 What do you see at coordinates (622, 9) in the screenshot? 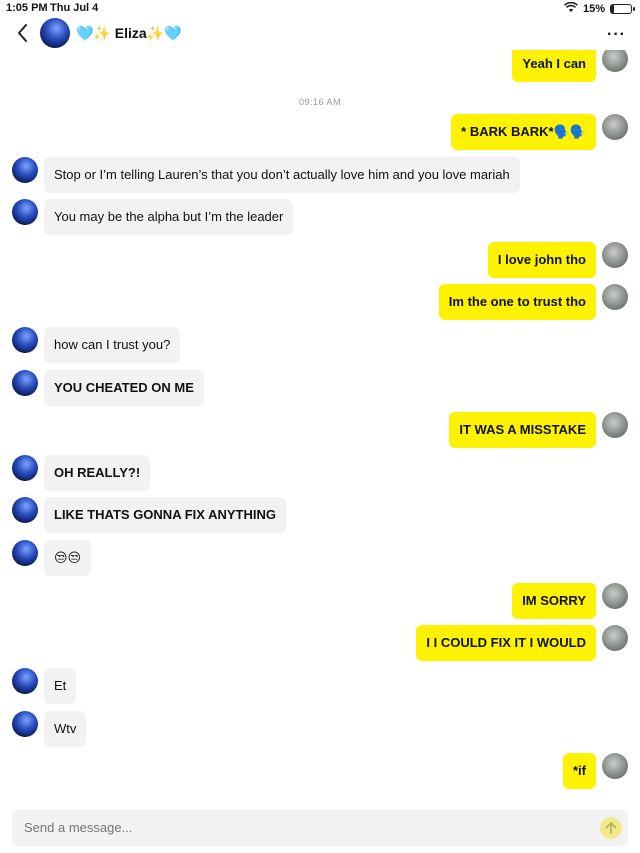
I see `battery-icon` at bounding box center [622, 9].